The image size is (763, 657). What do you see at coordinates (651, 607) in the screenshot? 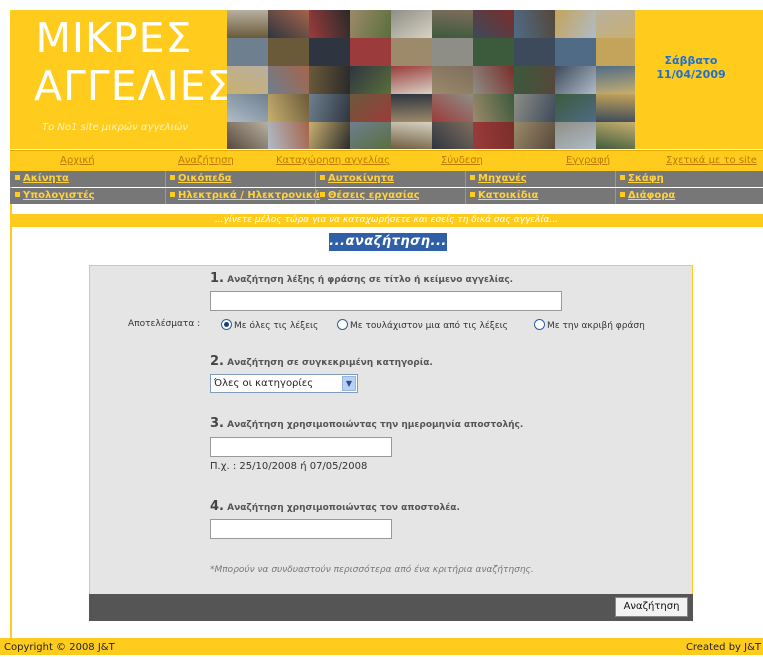
I see `search-button: Αναζήτηση` at bounding box center [651, 607].